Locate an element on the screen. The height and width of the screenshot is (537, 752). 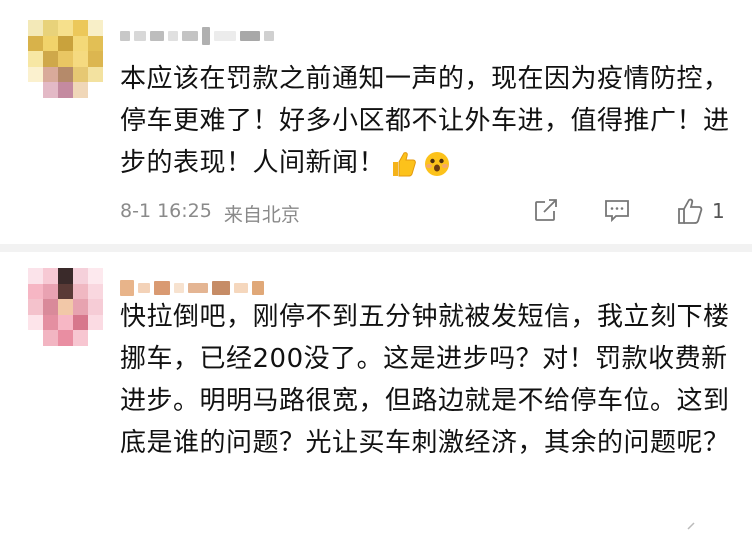
like-button: 1 is located at coordinates (700, 211).